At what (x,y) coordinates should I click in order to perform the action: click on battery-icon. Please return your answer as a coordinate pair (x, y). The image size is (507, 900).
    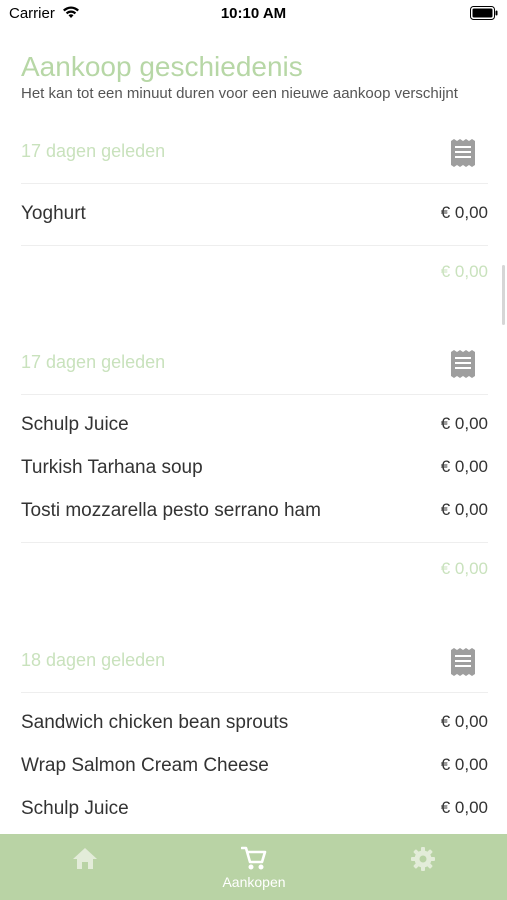
    Looking at the image, I should click on (484, 15).